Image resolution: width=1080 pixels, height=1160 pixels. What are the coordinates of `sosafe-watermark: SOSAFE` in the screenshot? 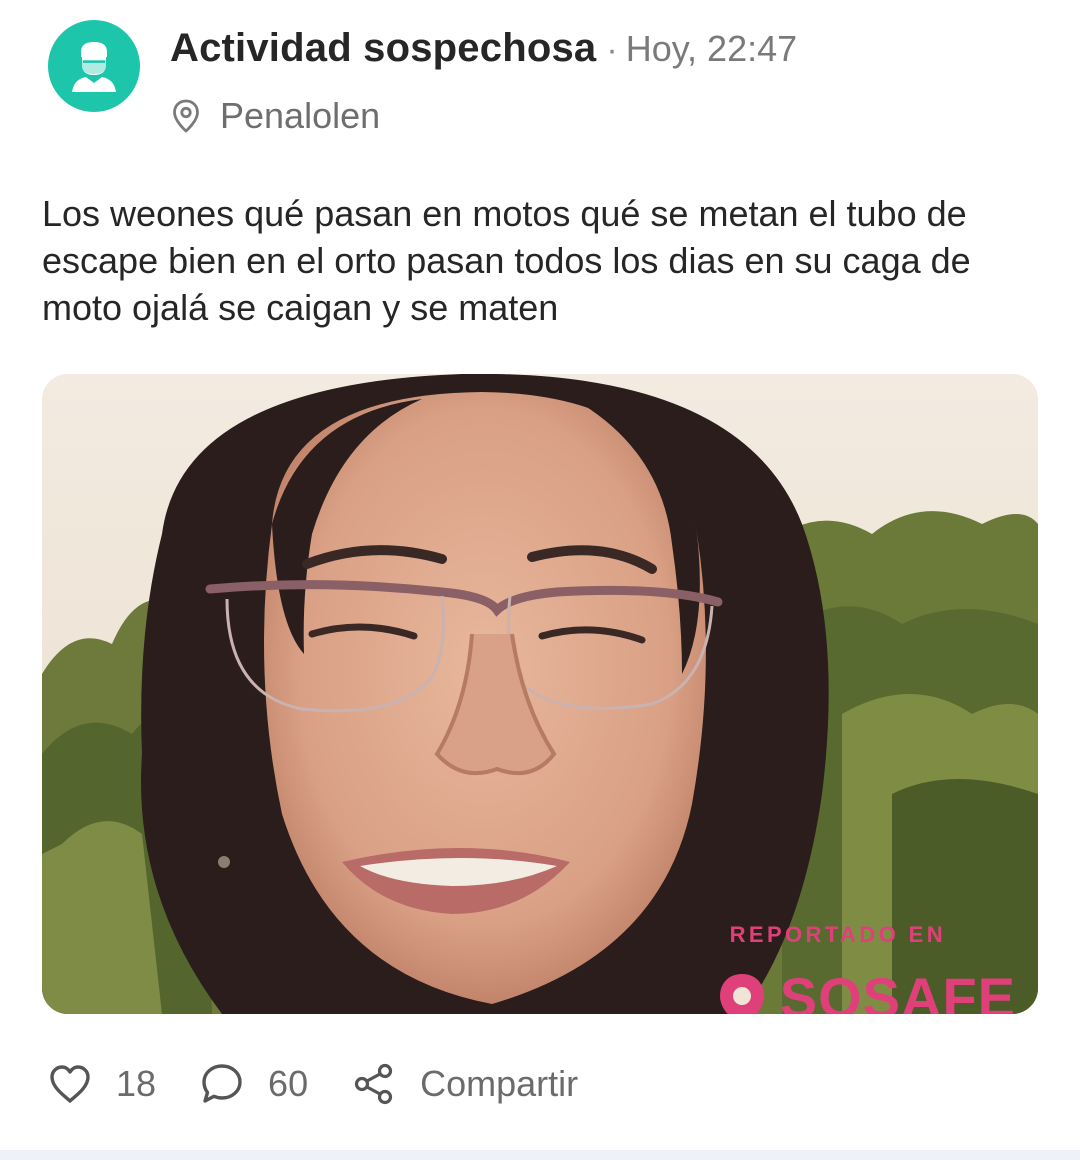 It's located at (865, 989).